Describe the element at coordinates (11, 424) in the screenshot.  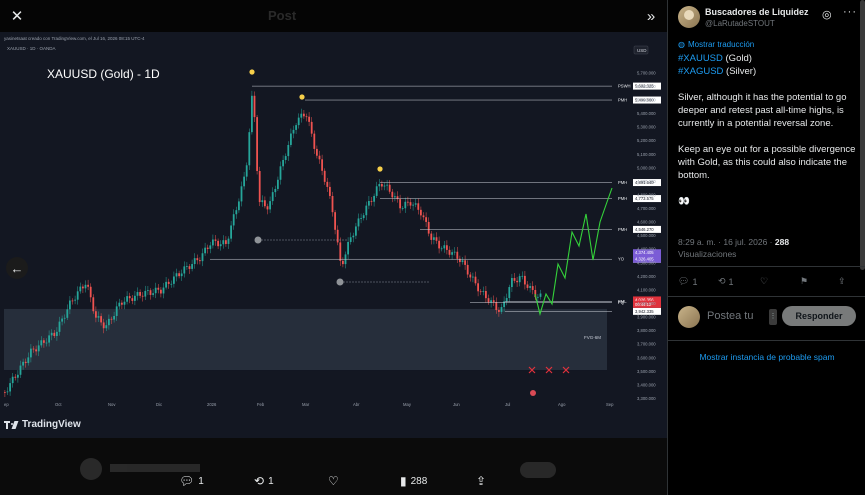
I see `tradingview-logo-icon` at that location.